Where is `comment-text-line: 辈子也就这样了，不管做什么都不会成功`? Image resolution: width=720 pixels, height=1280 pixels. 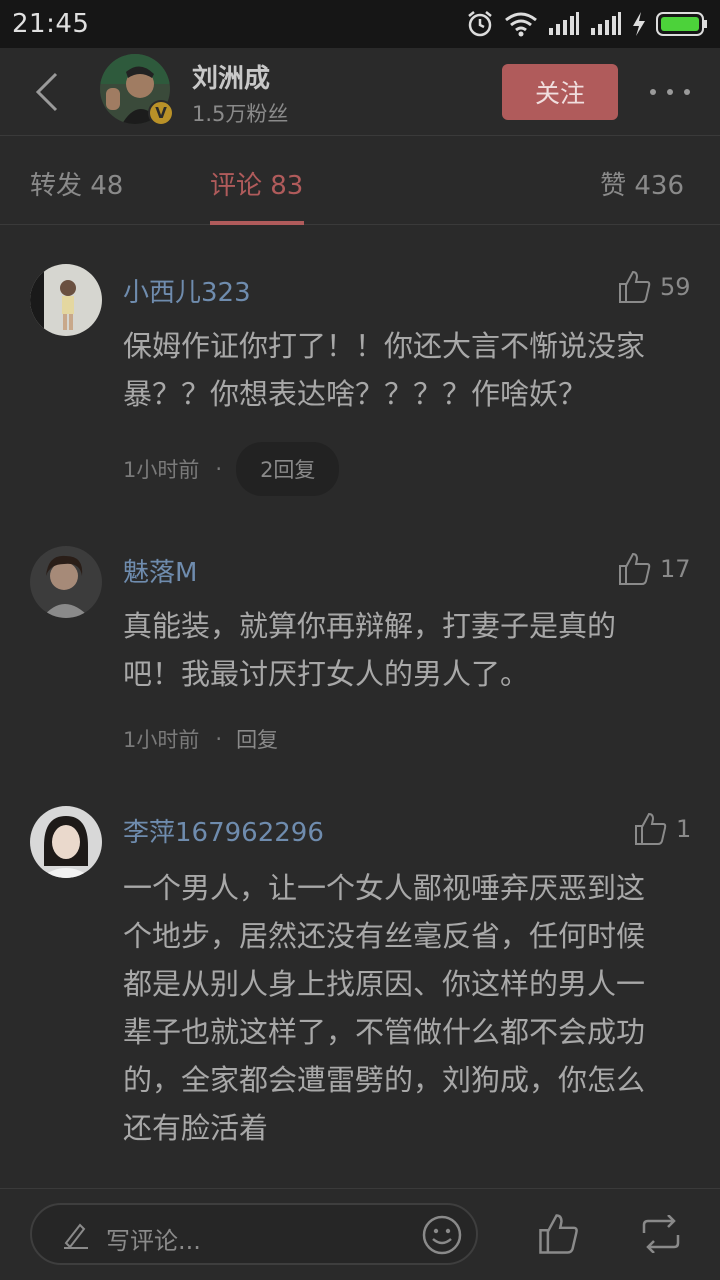
comment-text-line: 辈子也就这样了，不管做什么都不会成功 is located at coordinates (384, 1032).